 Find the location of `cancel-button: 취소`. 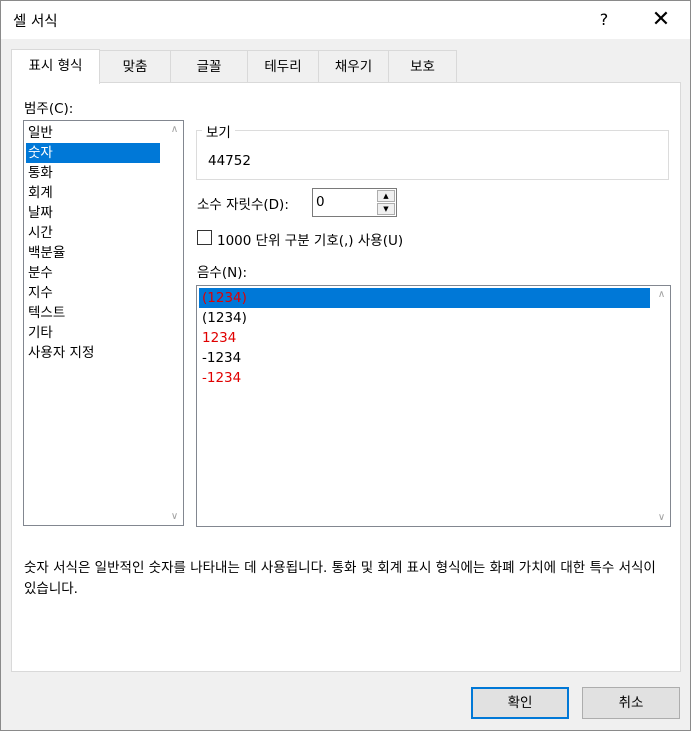

cancel-button: 취소 is located at coordinates (631, 703).